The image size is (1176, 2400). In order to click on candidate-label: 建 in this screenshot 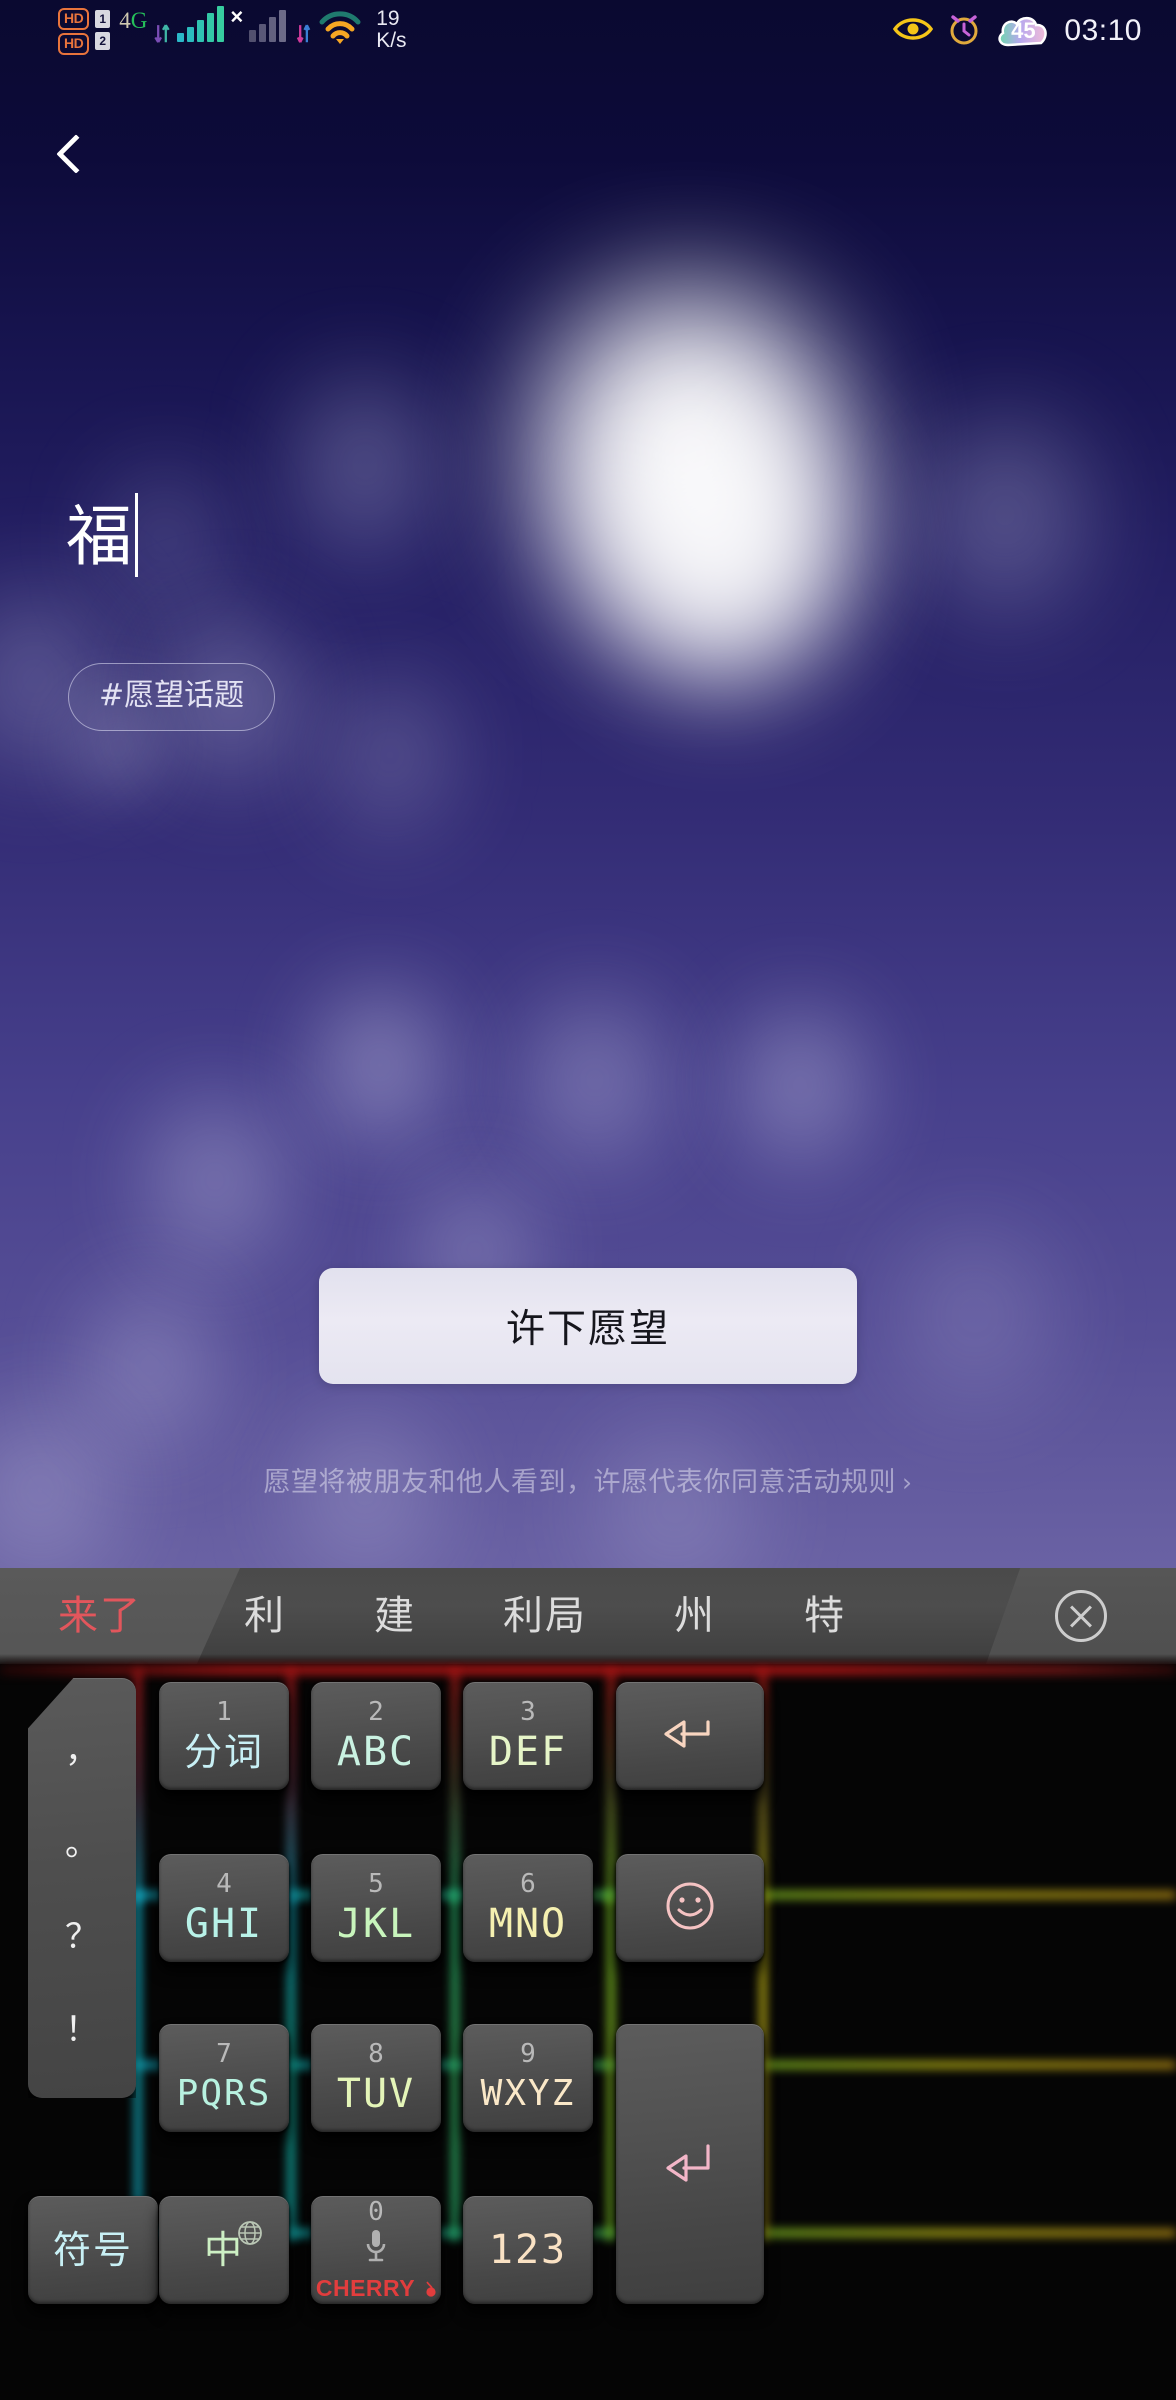, I will do `click(395, 1616)`.